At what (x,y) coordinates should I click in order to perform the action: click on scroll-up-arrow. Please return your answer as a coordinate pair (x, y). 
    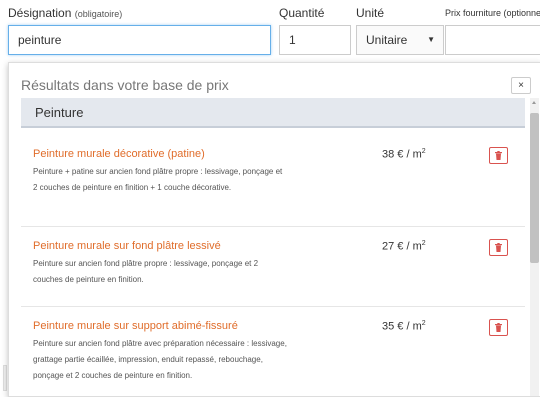
    Looking at the image, I should click on (534, 102).